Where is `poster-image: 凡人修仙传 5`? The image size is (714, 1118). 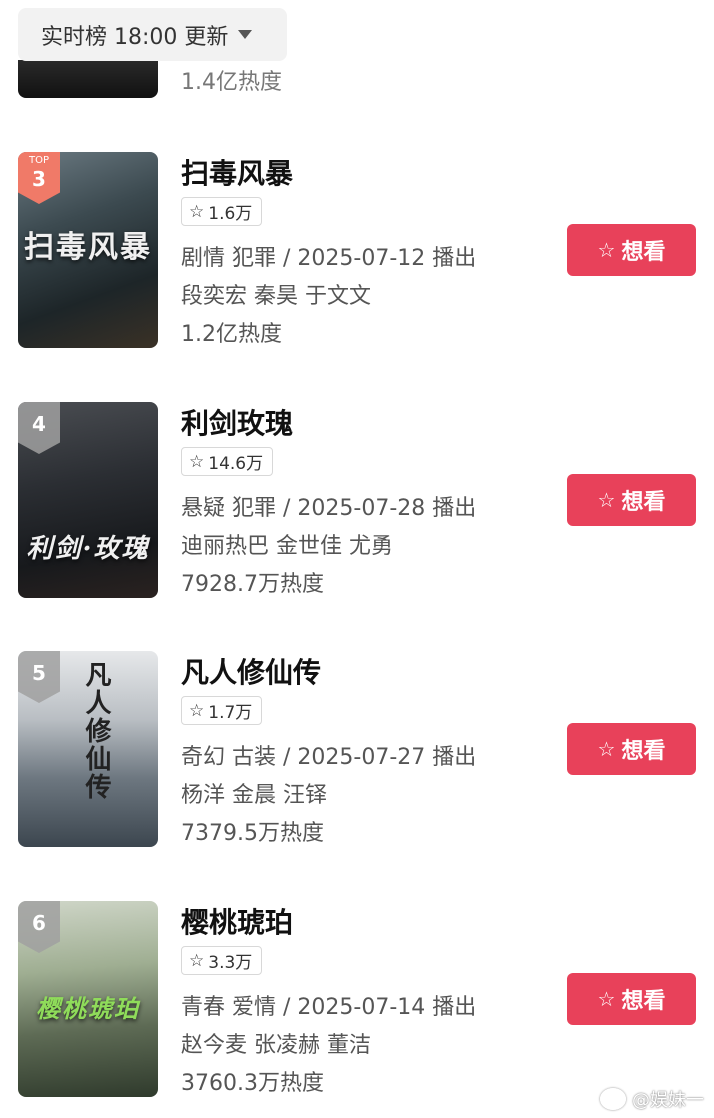
poster-image: 凡人修仙传 5 is located at coordinates (88, 749).